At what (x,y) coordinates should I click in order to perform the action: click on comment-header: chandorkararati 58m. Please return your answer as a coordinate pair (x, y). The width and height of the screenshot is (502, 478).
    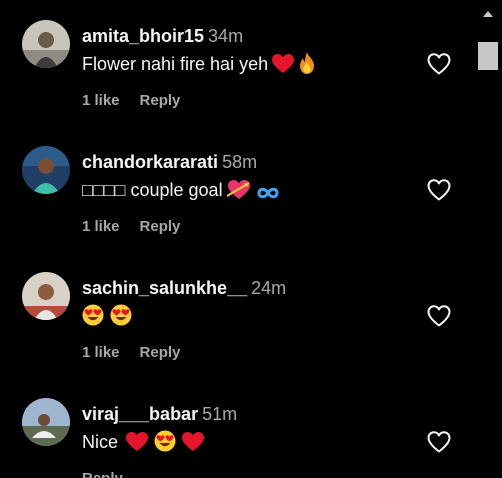
    Looking at the image, I should click on (169, 162).